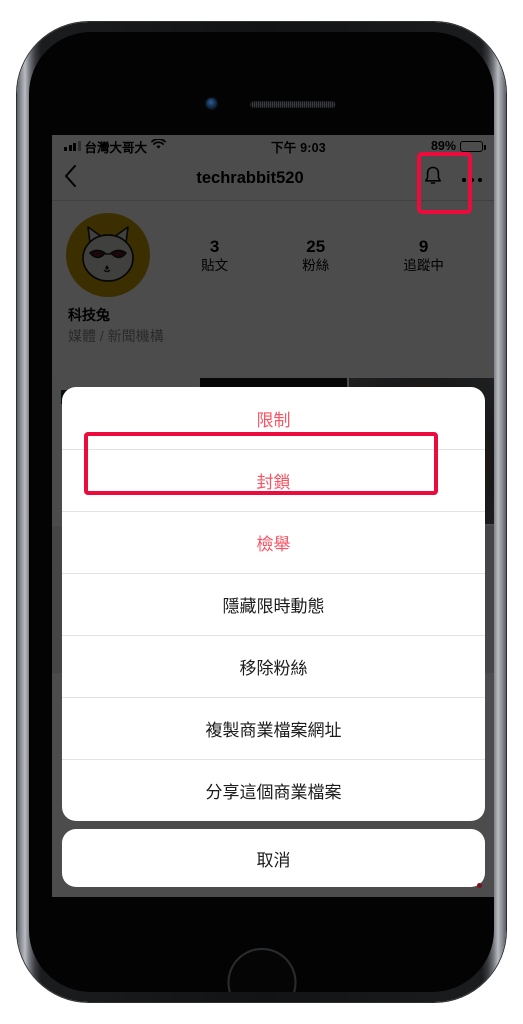  What do you see at coordinates (273, 858) in the screenshot?
I see `cancel-button: 取消` at bounding box center [273, 858].